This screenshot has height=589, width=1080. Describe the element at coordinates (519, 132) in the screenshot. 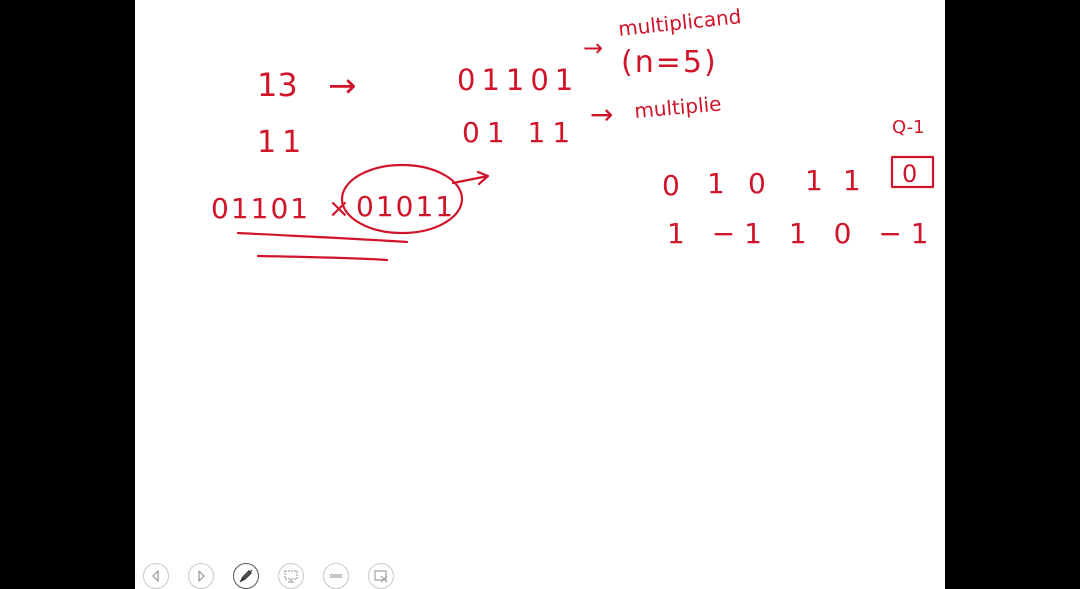

I see `binary-11: 01 11` at that location.